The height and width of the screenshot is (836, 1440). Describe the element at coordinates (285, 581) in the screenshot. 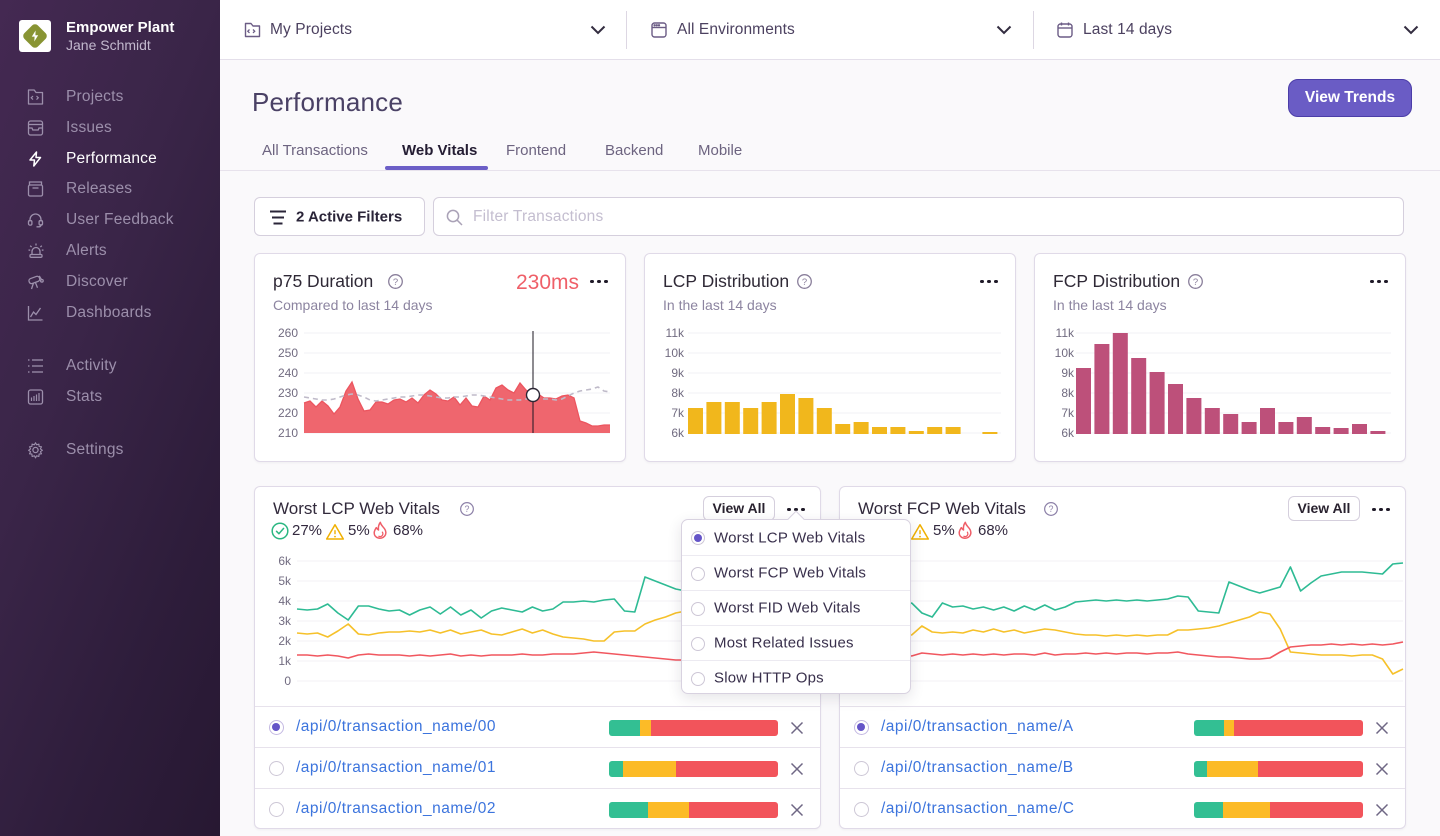

I see `svg-text: 5k` at that location.